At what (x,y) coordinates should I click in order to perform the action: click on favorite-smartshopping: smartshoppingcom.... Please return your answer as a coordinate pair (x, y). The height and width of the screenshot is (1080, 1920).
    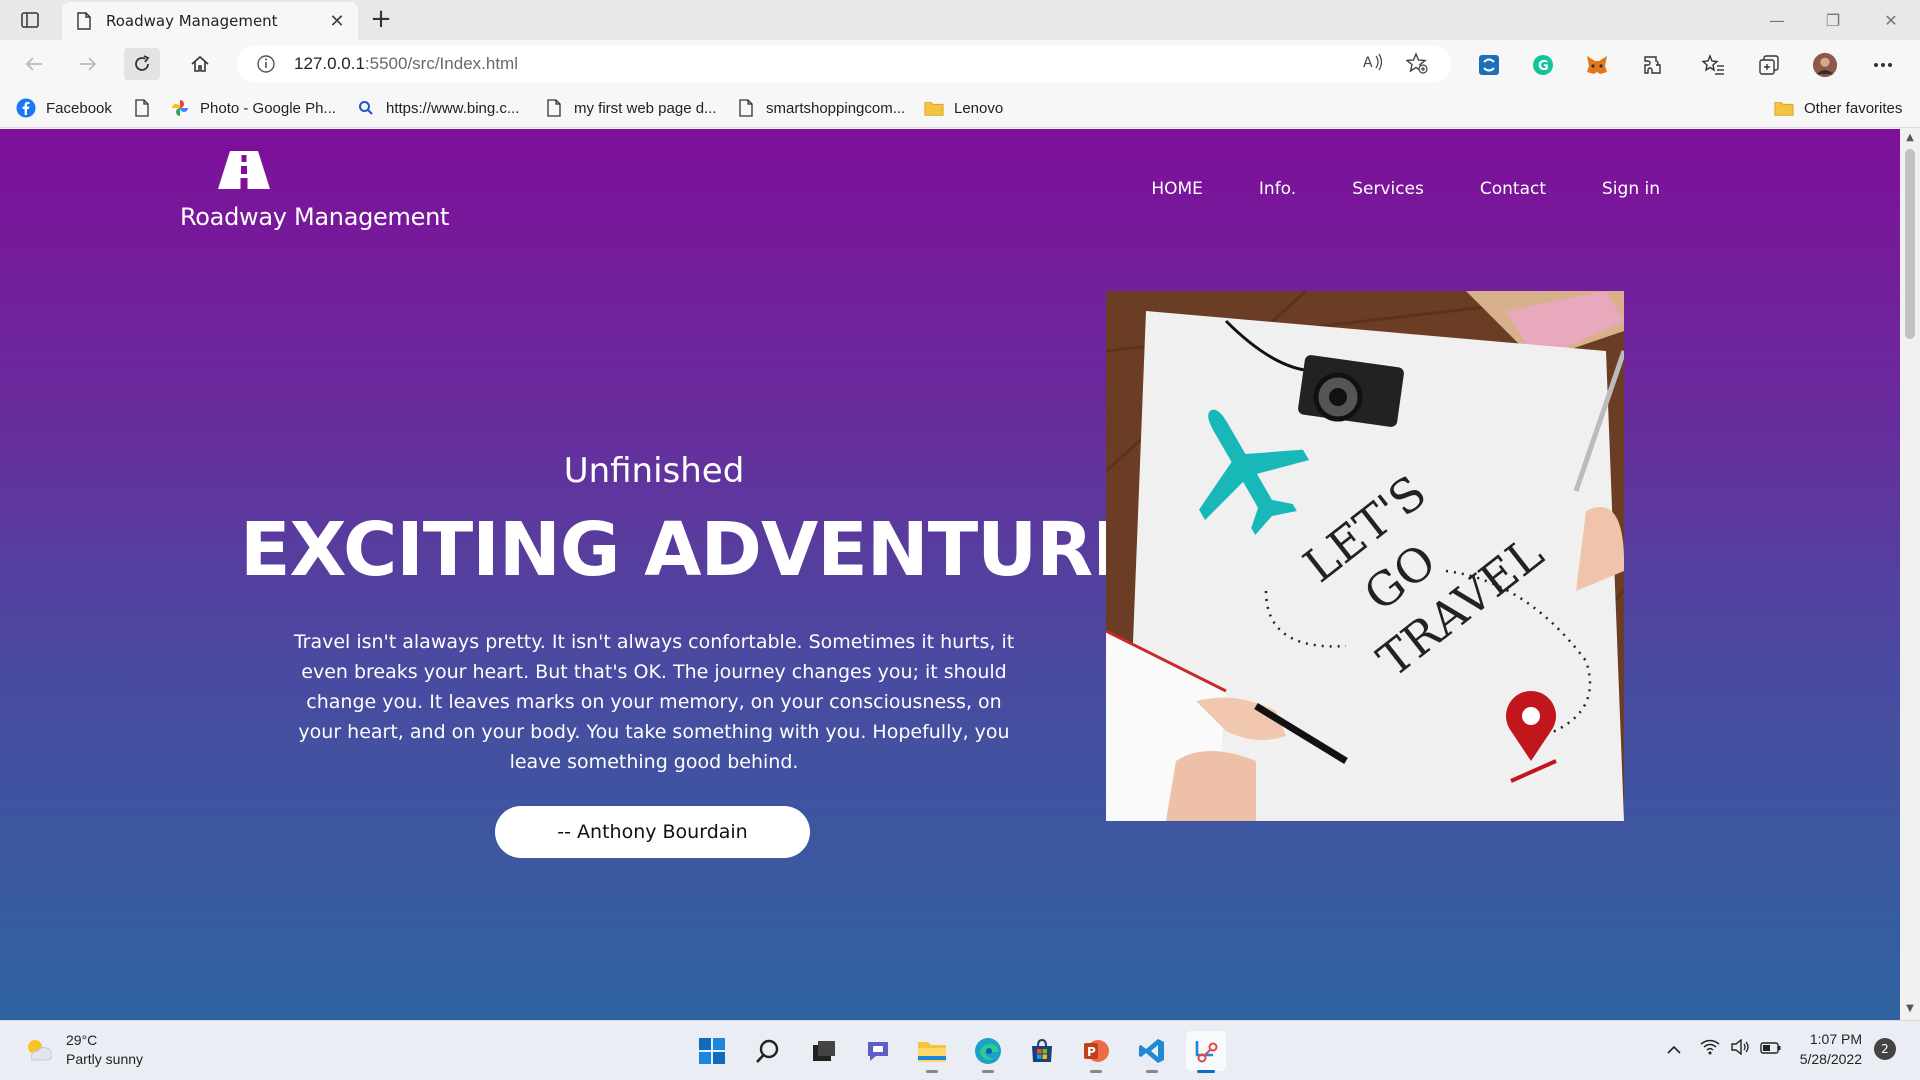
    Looking at the image, I should click on (820, 108).